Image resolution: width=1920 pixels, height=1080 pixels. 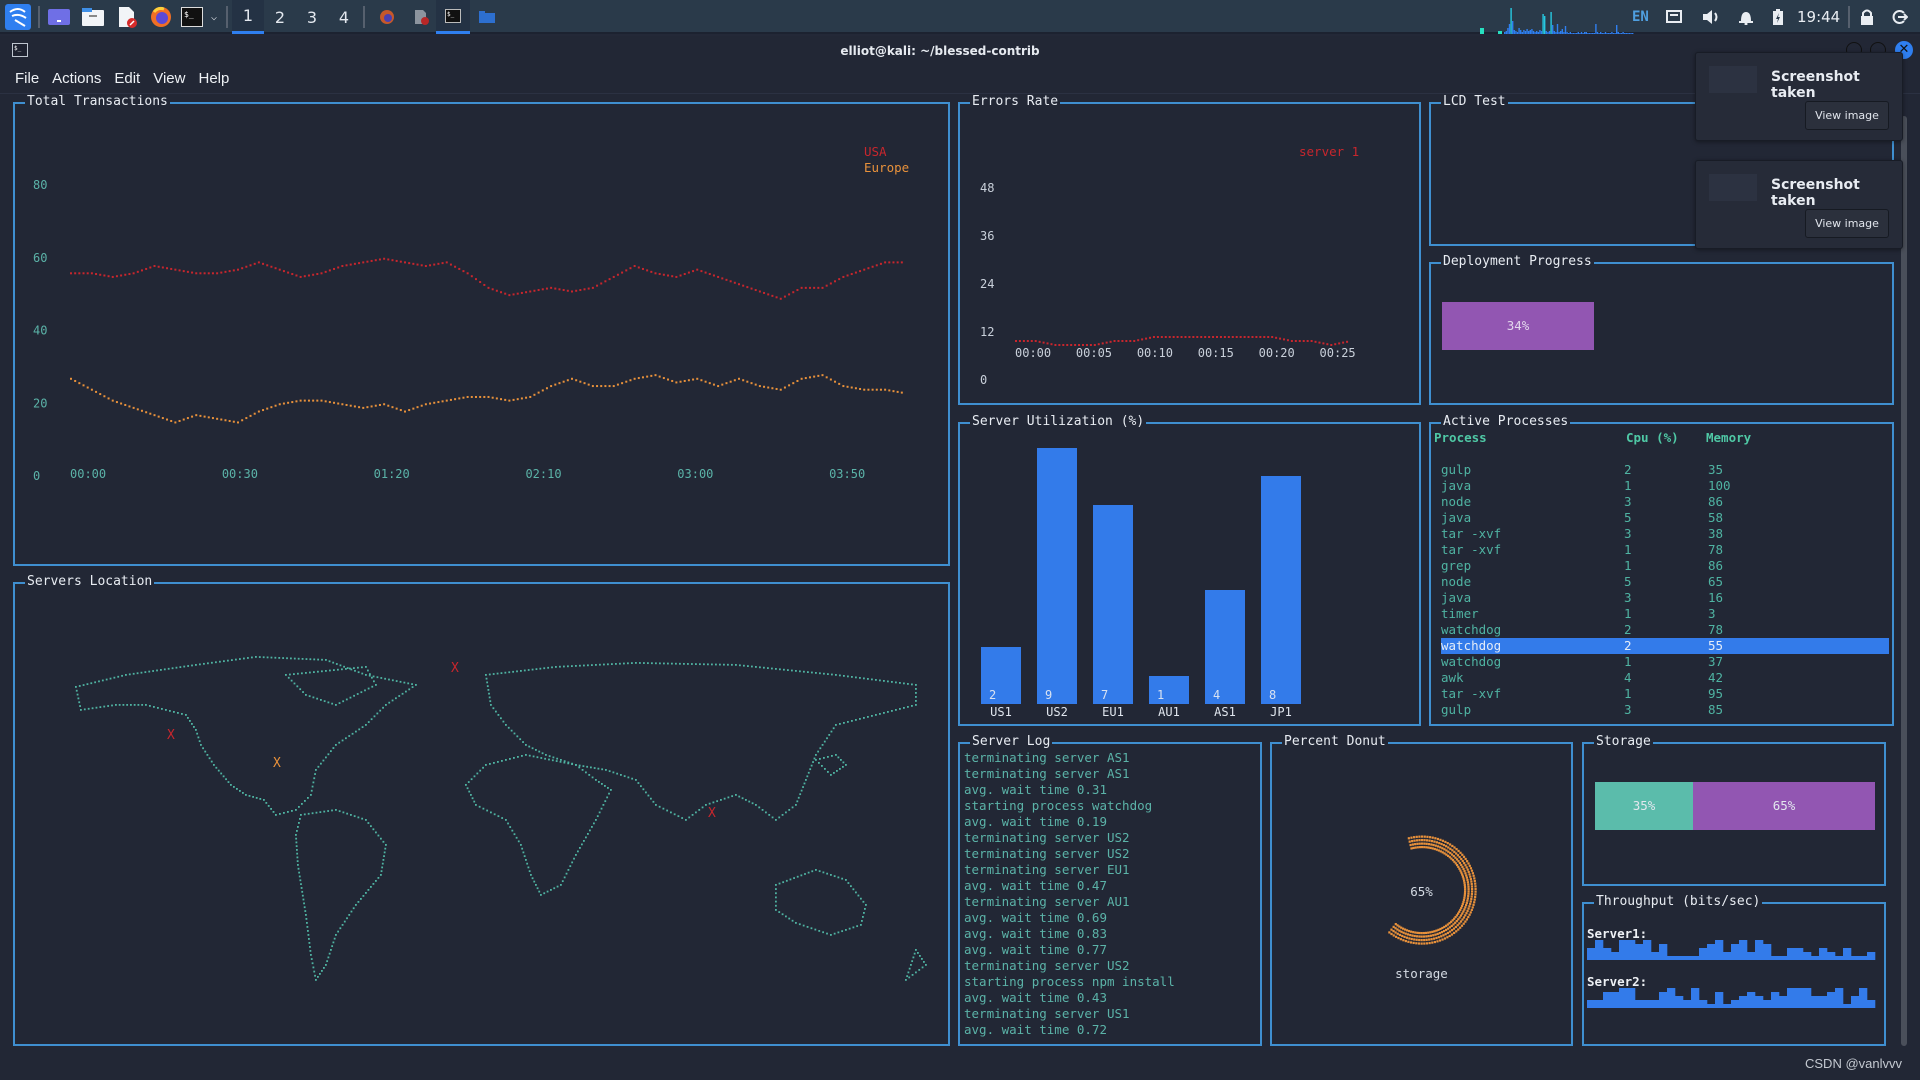 I want to click on text-editor-launcher, so click(x=127, y=17).